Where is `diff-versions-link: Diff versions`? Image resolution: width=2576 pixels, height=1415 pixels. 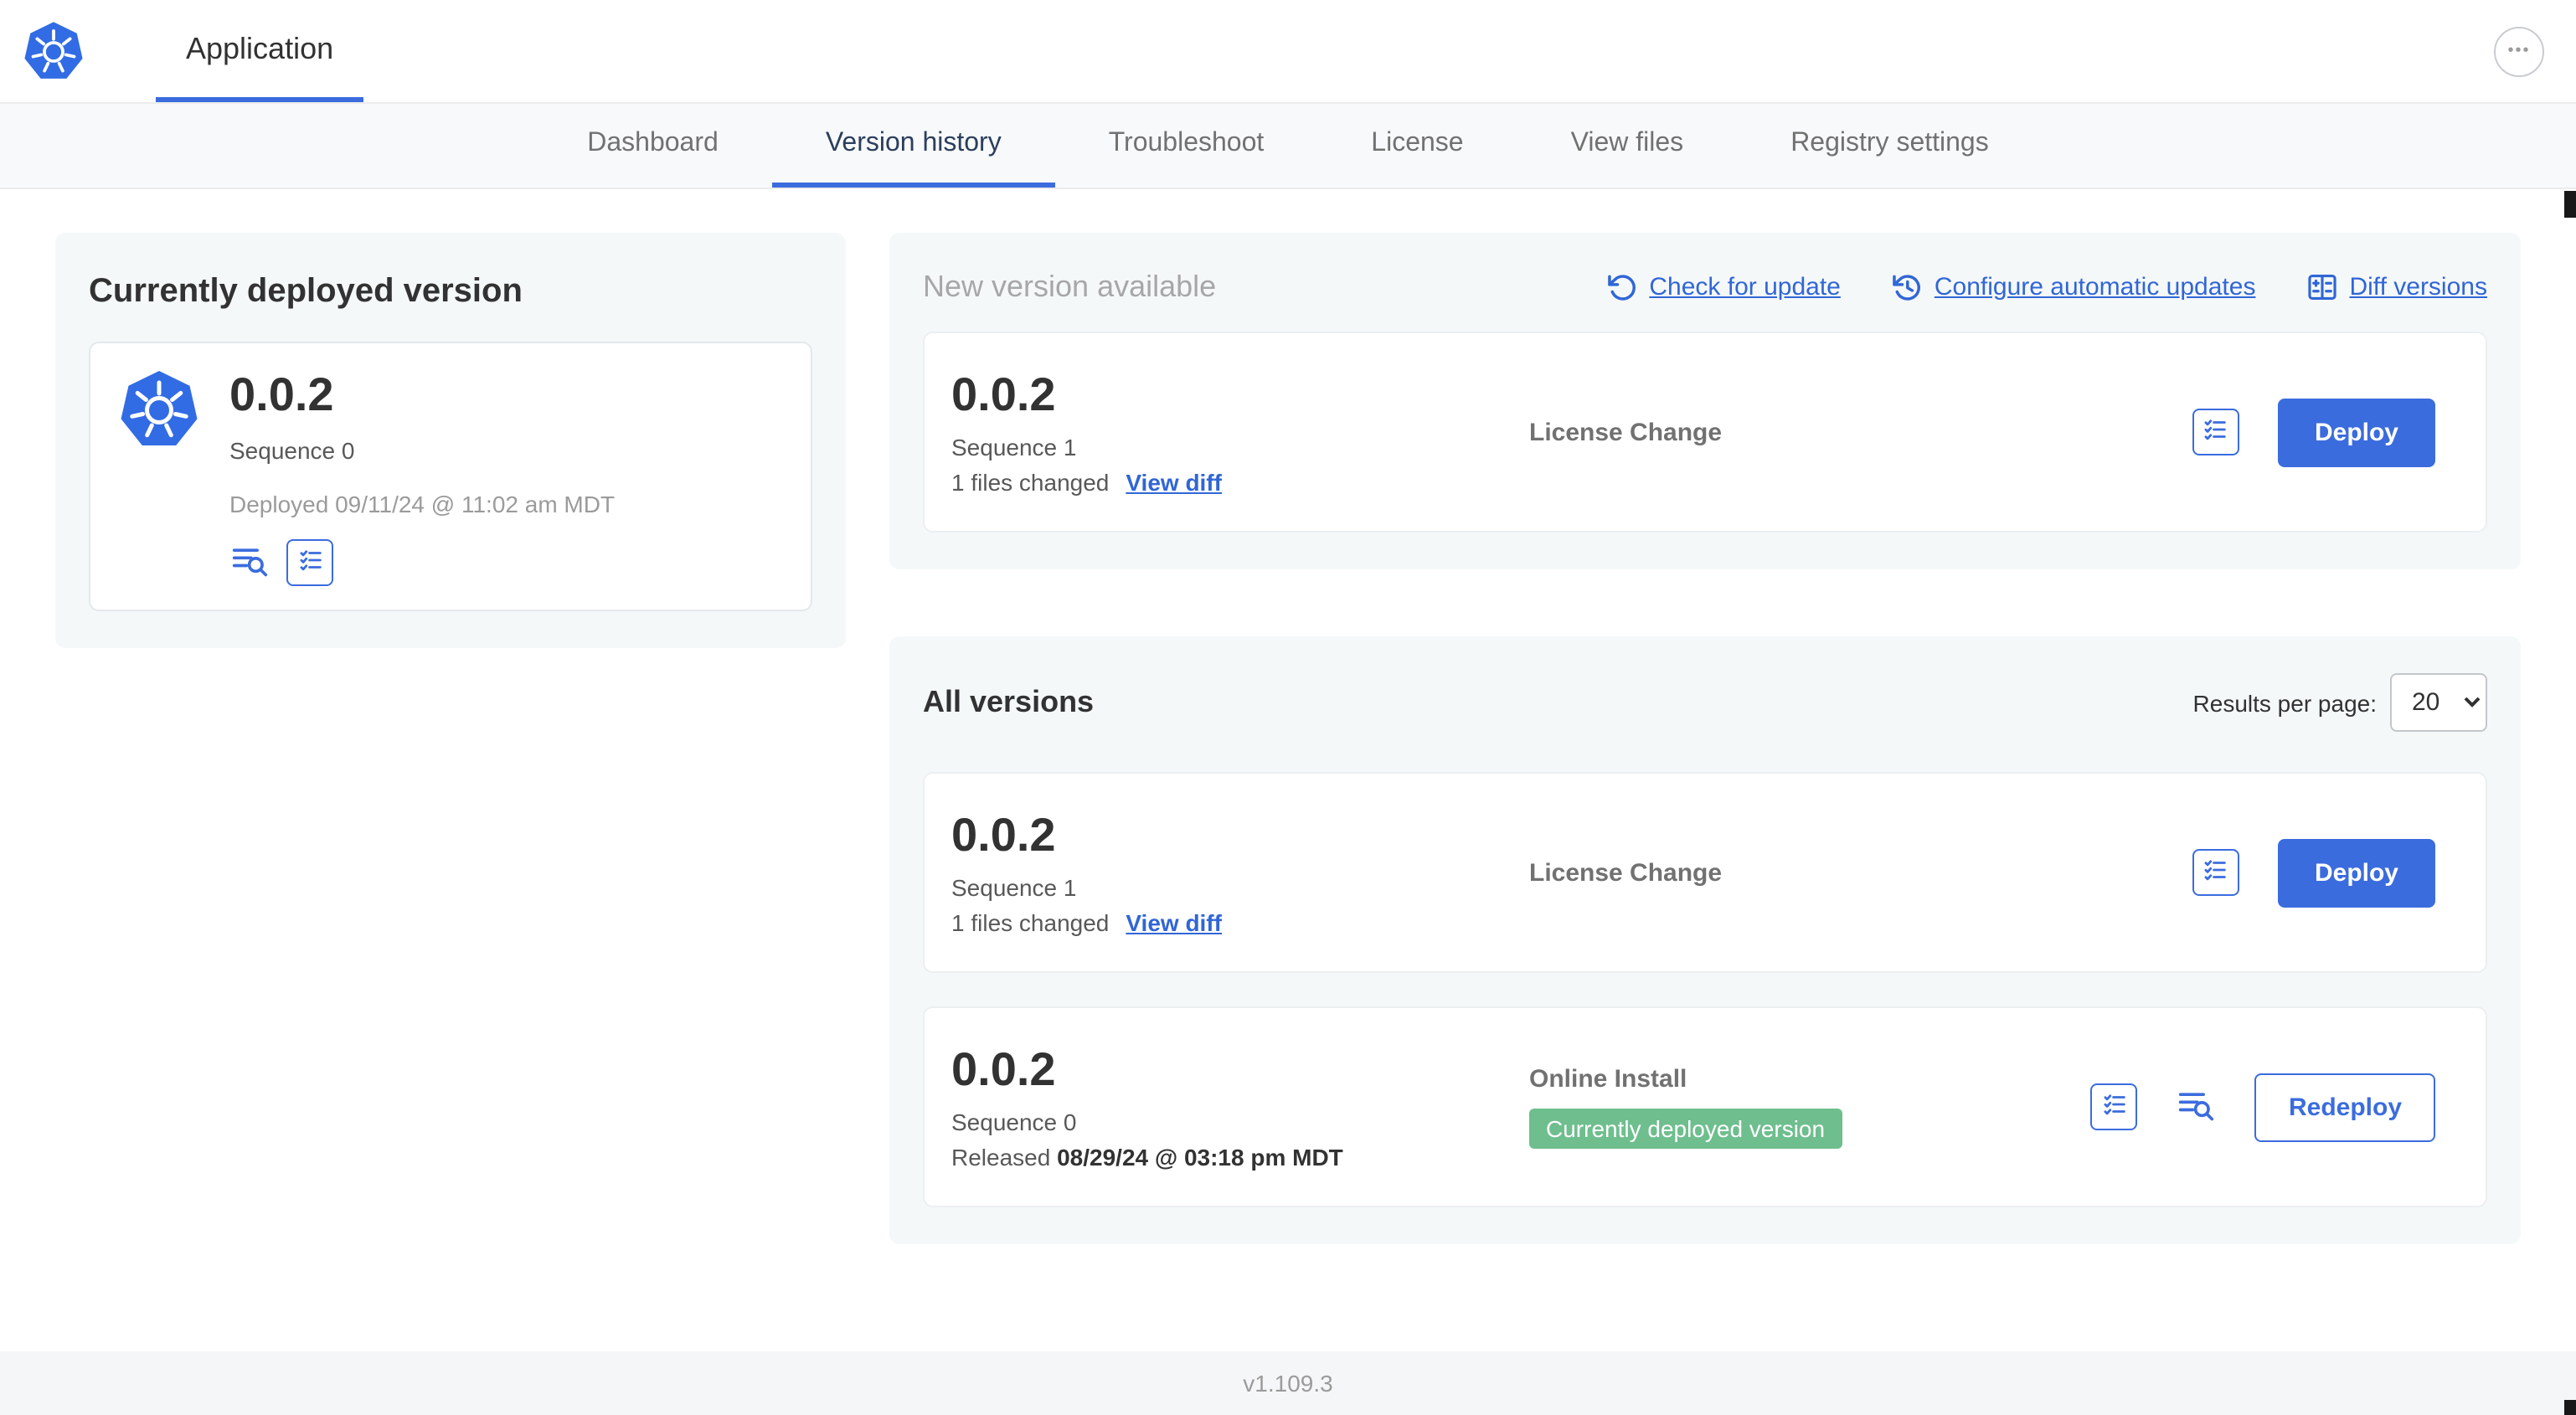
diff-versions-link: Diff versions is located at coordinates (2396, 287).